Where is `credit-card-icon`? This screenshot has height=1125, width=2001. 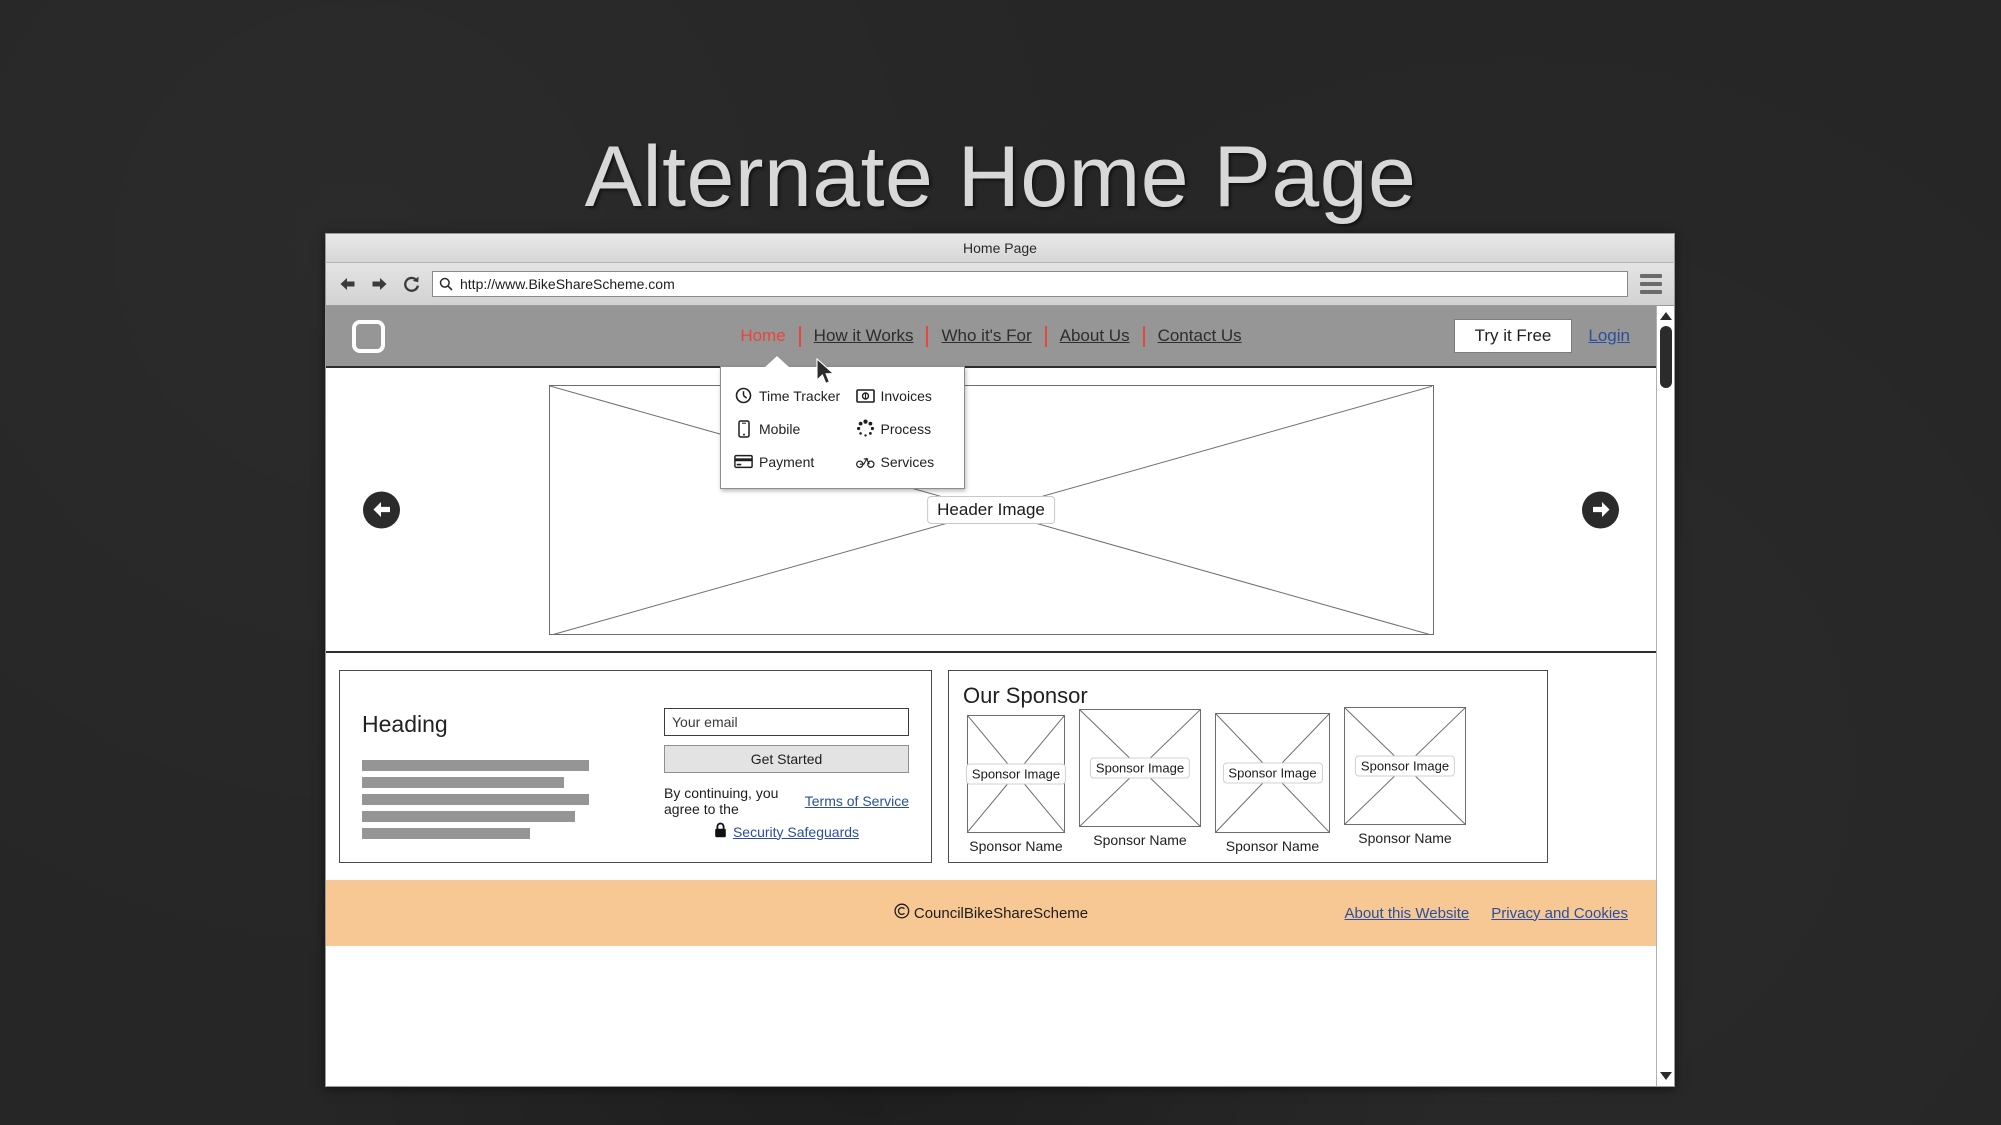 credit-card-icon is located at coordinates (743, 461).